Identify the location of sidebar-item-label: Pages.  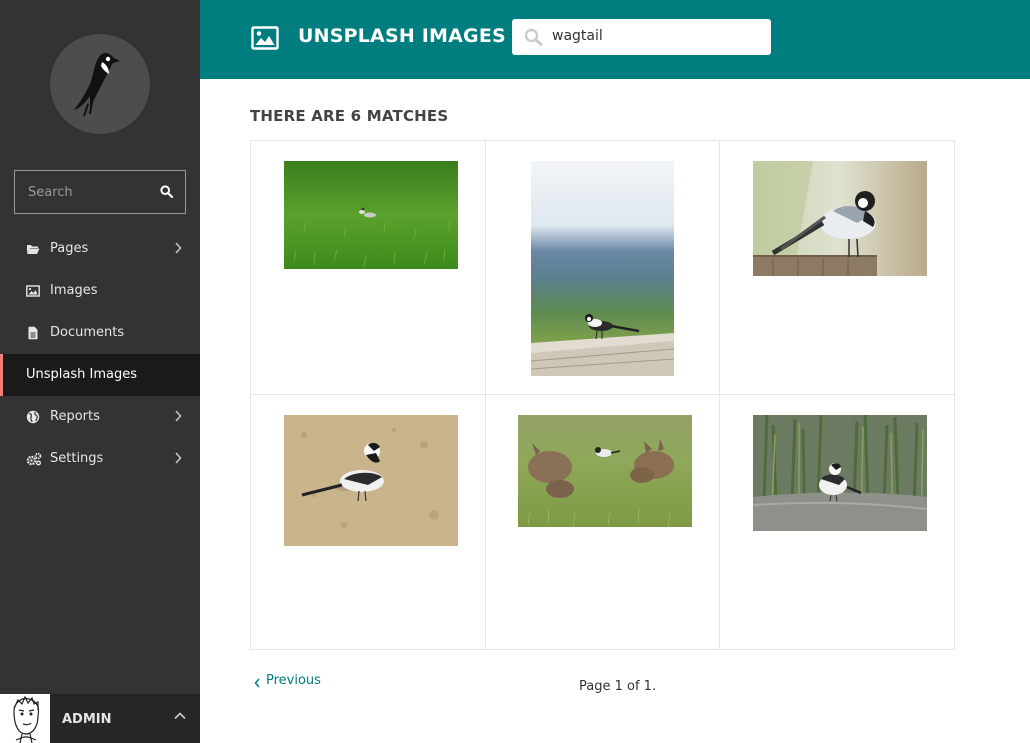
(69, 248).